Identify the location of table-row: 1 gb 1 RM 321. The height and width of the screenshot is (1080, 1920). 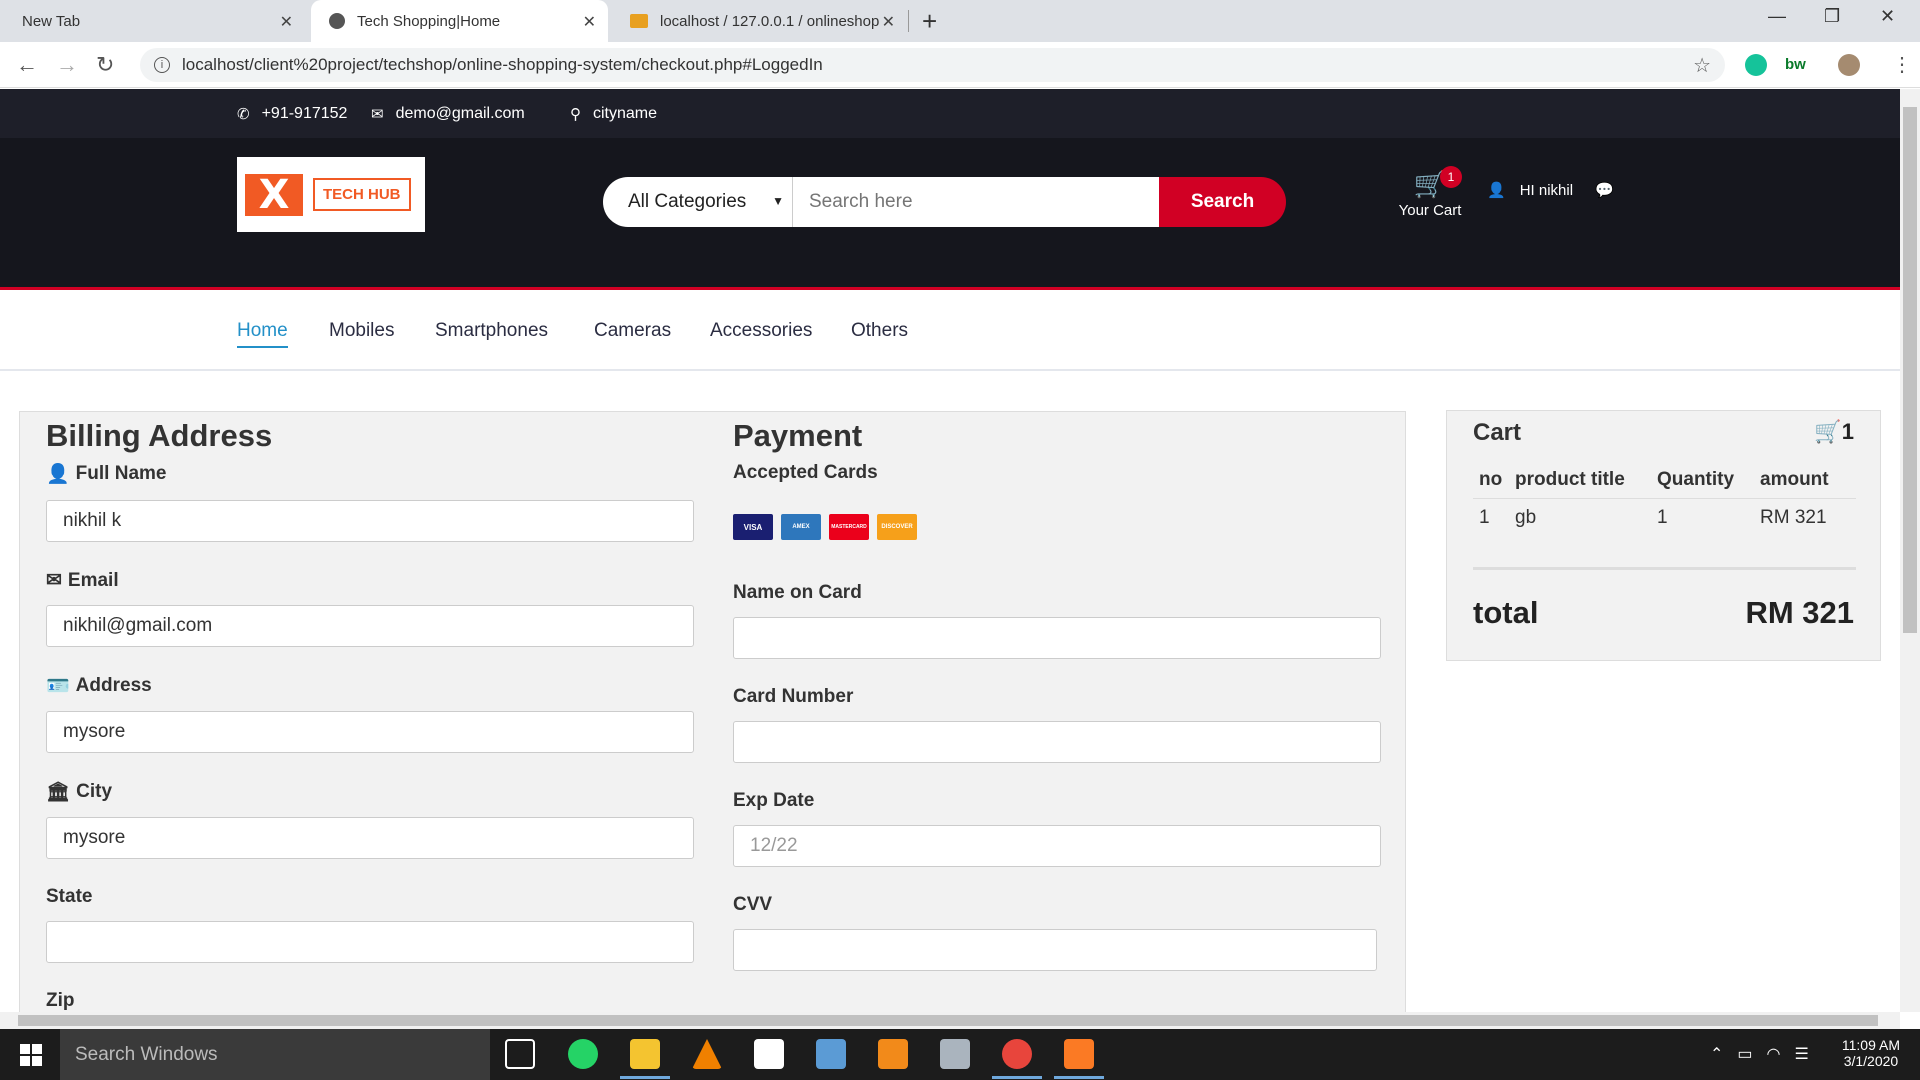
(1664, 518).